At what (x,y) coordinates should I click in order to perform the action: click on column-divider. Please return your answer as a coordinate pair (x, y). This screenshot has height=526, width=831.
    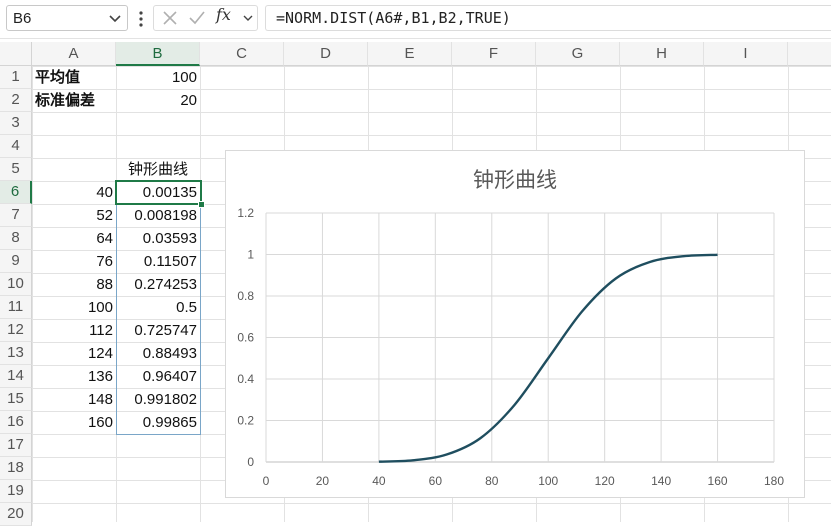
    Looking at the image, I should click on (200, 294).